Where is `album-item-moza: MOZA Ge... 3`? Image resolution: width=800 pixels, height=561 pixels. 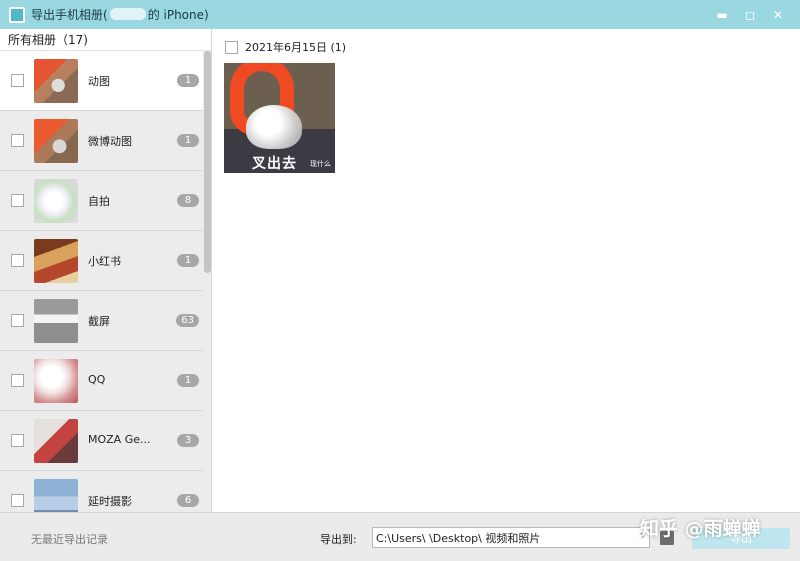
album-item-moza: MOZA Ge... 3 is located at coordinates (101, 441).